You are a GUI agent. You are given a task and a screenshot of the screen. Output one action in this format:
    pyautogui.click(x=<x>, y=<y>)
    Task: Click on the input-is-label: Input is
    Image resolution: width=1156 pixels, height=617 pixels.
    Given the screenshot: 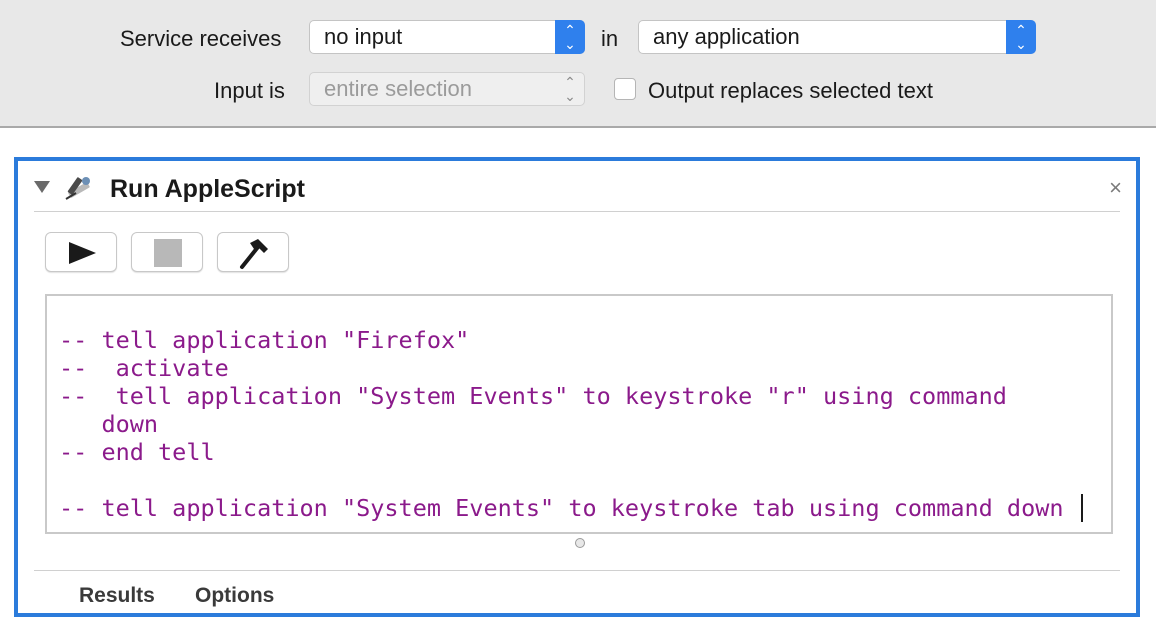 What is the action you would take?
    pyautogui.click(x=249, y=90)
    